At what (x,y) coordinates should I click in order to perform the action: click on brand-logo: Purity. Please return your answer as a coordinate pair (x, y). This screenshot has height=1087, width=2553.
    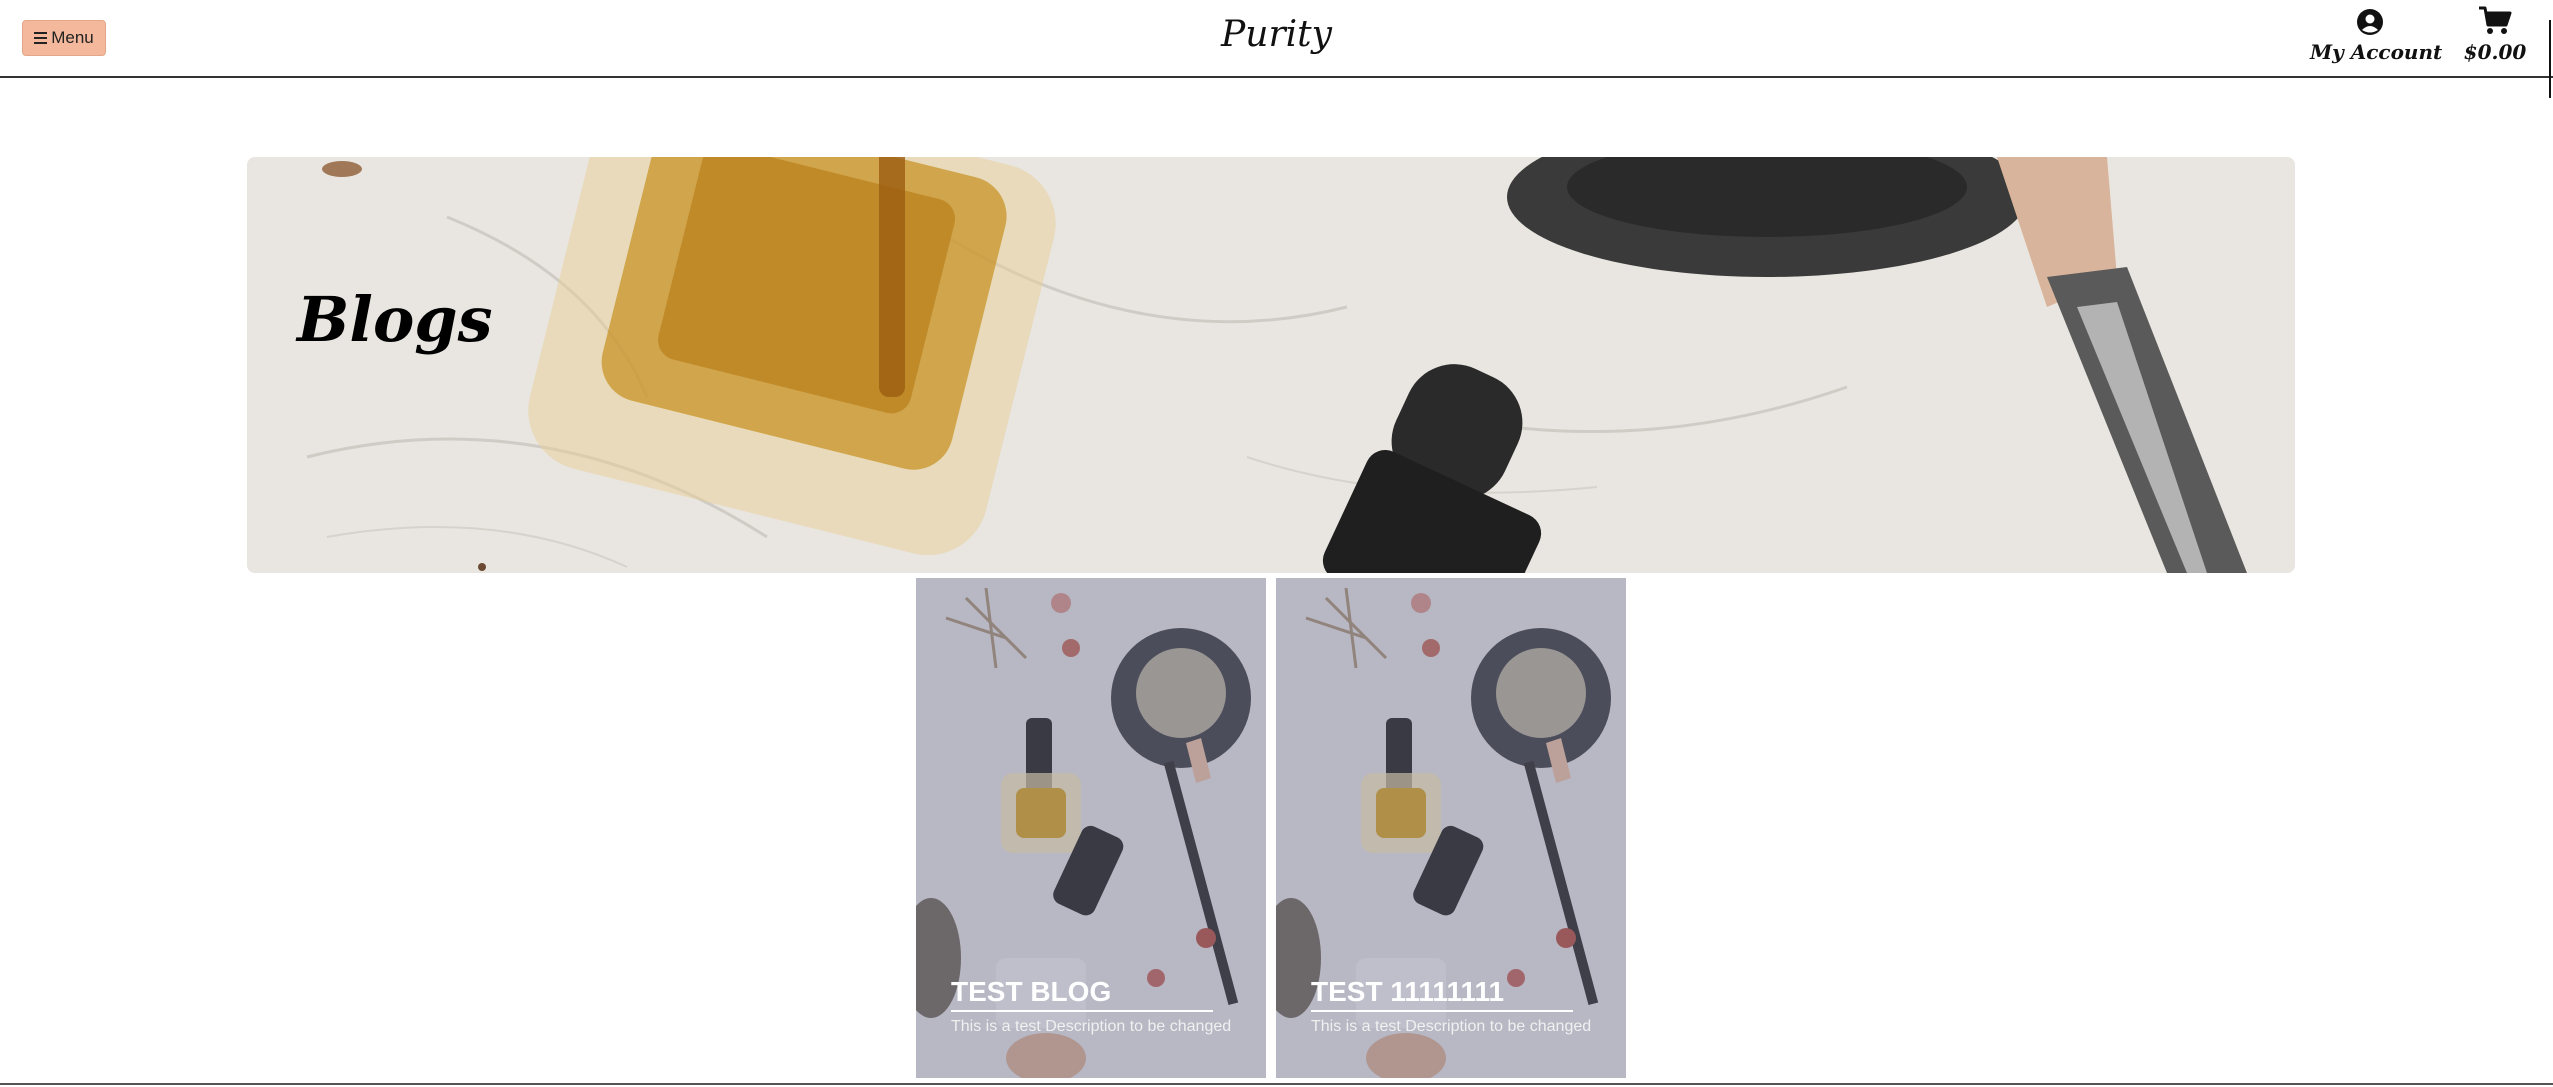
    Looking at the image, I should click on (1276, 34).